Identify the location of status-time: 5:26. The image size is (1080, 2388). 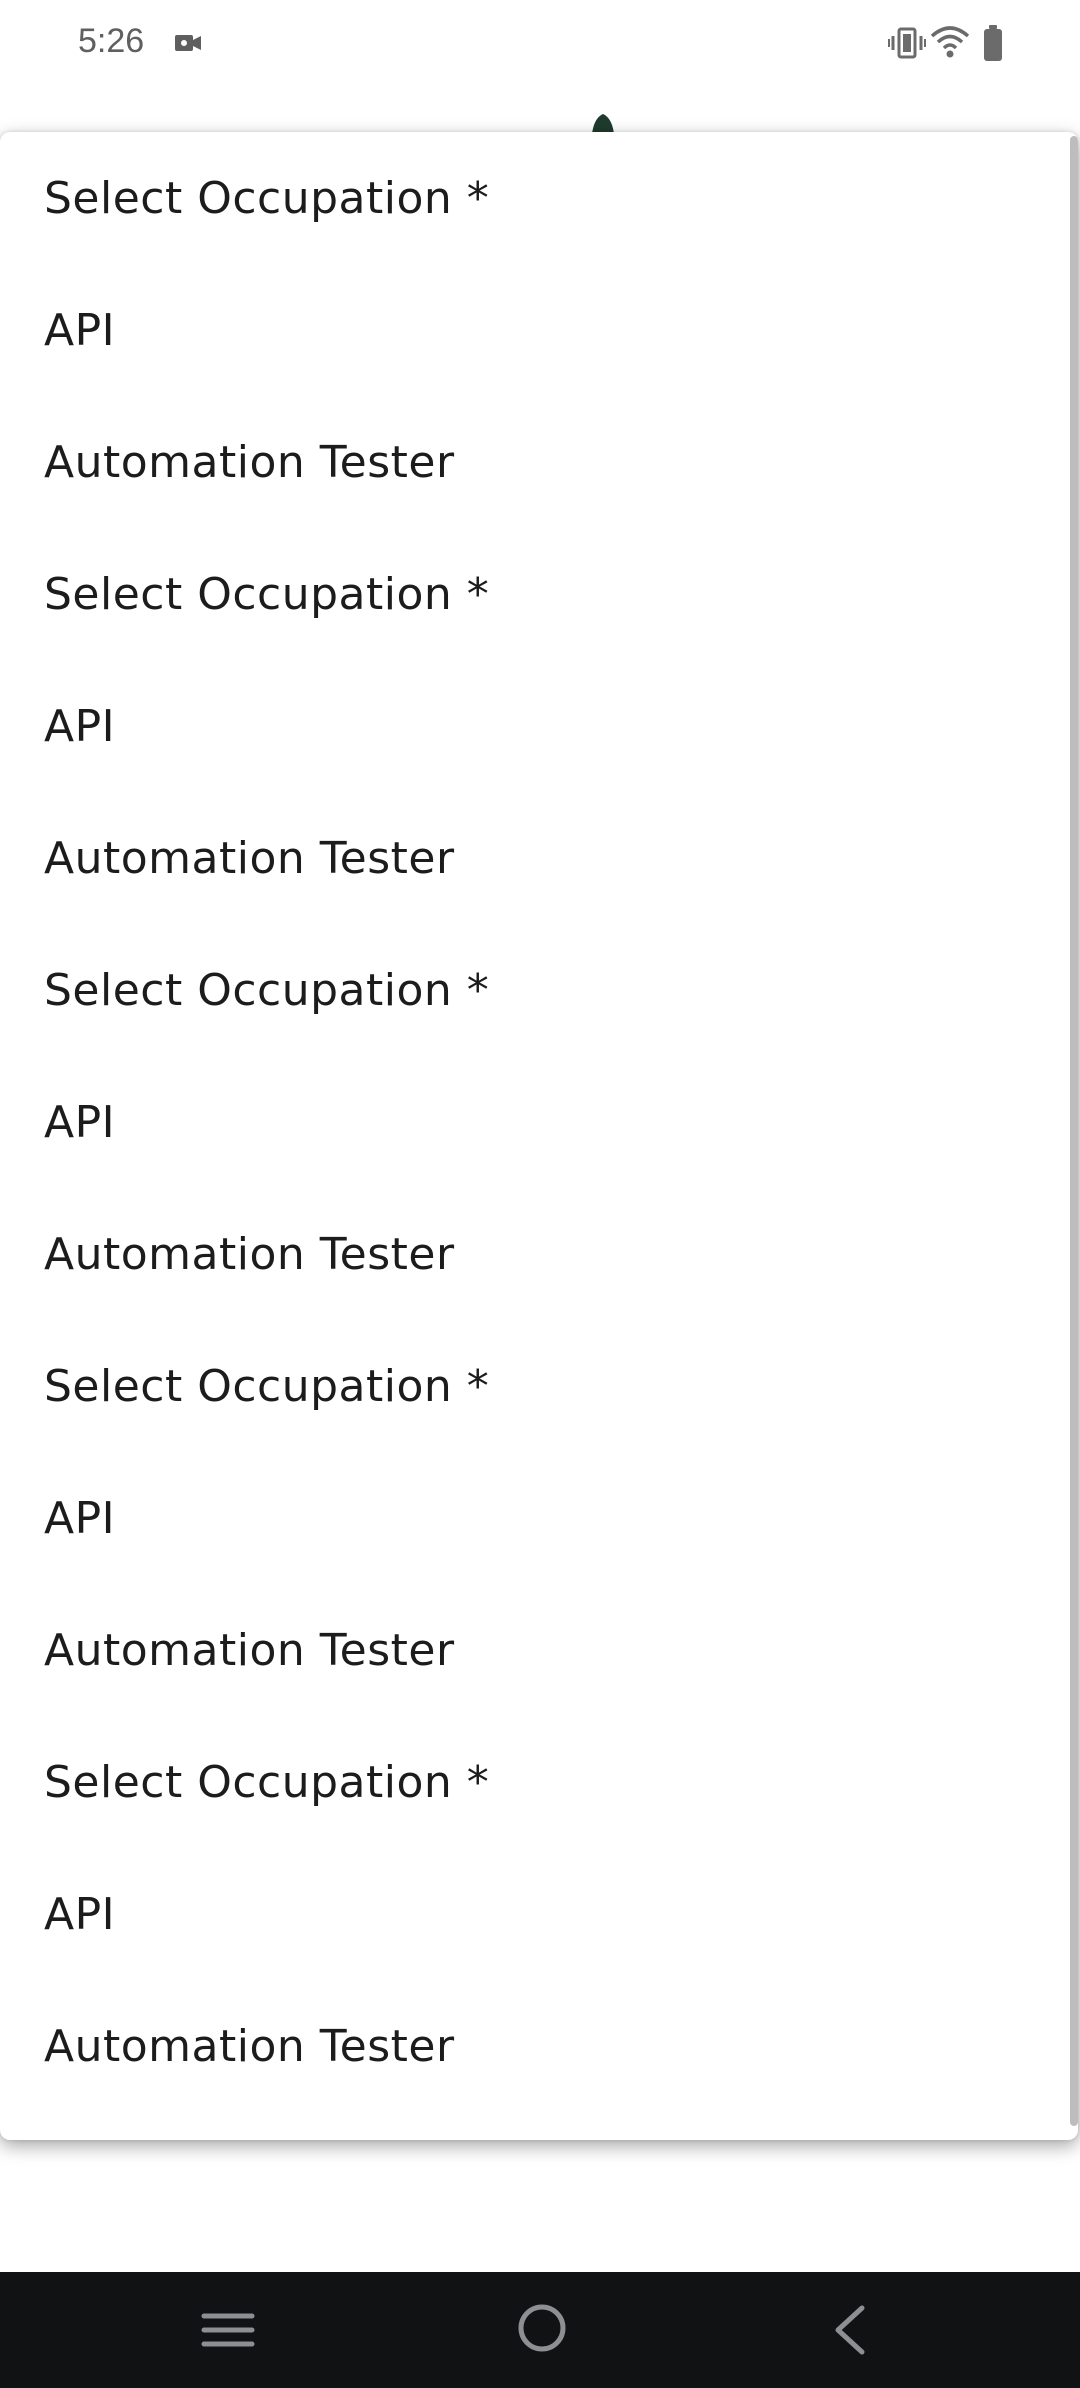
(111, 41).